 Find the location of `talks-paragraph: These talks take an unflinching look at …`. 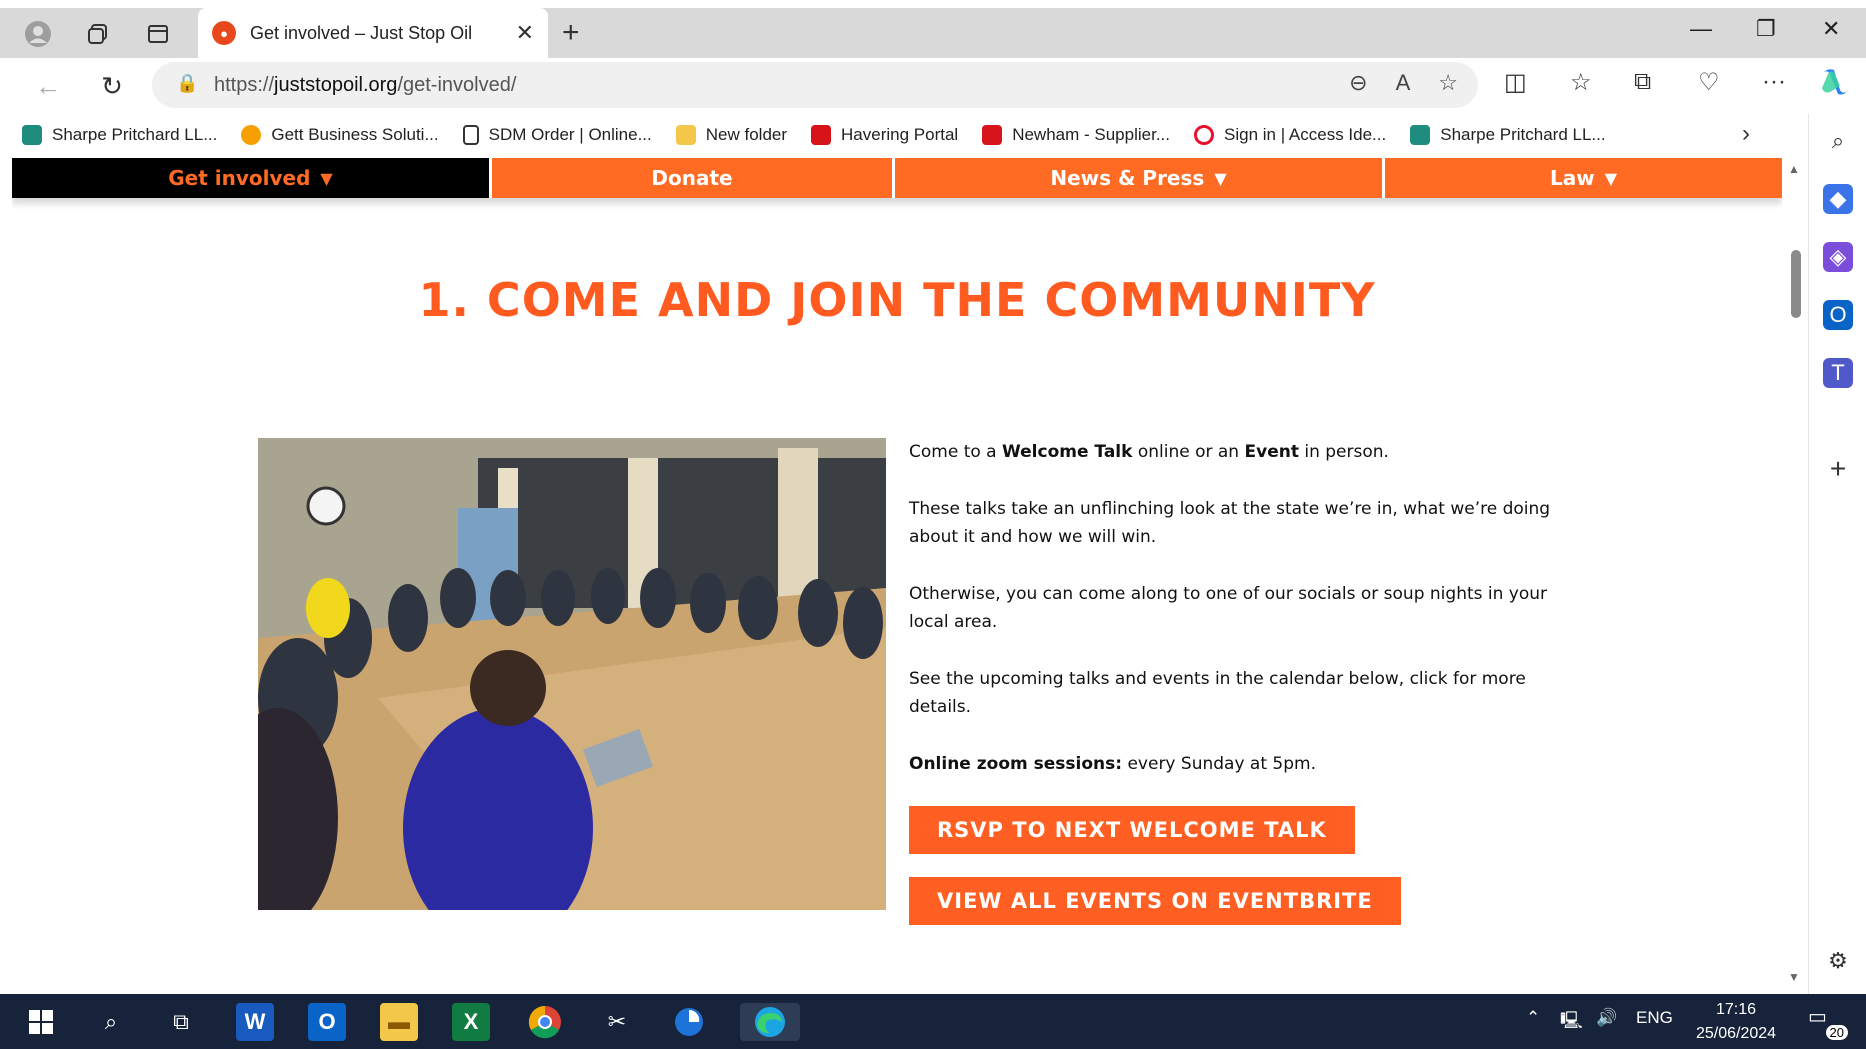

talks-paragraph: These talks take an unflinching look at … is located at coordinates (1230, 523).